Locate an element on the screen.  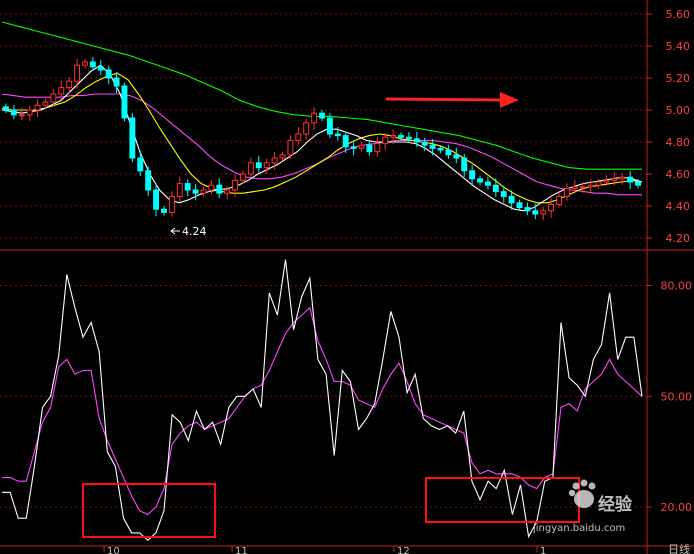
price-tick-label: 5.00 is located at coordinates (678, 110).